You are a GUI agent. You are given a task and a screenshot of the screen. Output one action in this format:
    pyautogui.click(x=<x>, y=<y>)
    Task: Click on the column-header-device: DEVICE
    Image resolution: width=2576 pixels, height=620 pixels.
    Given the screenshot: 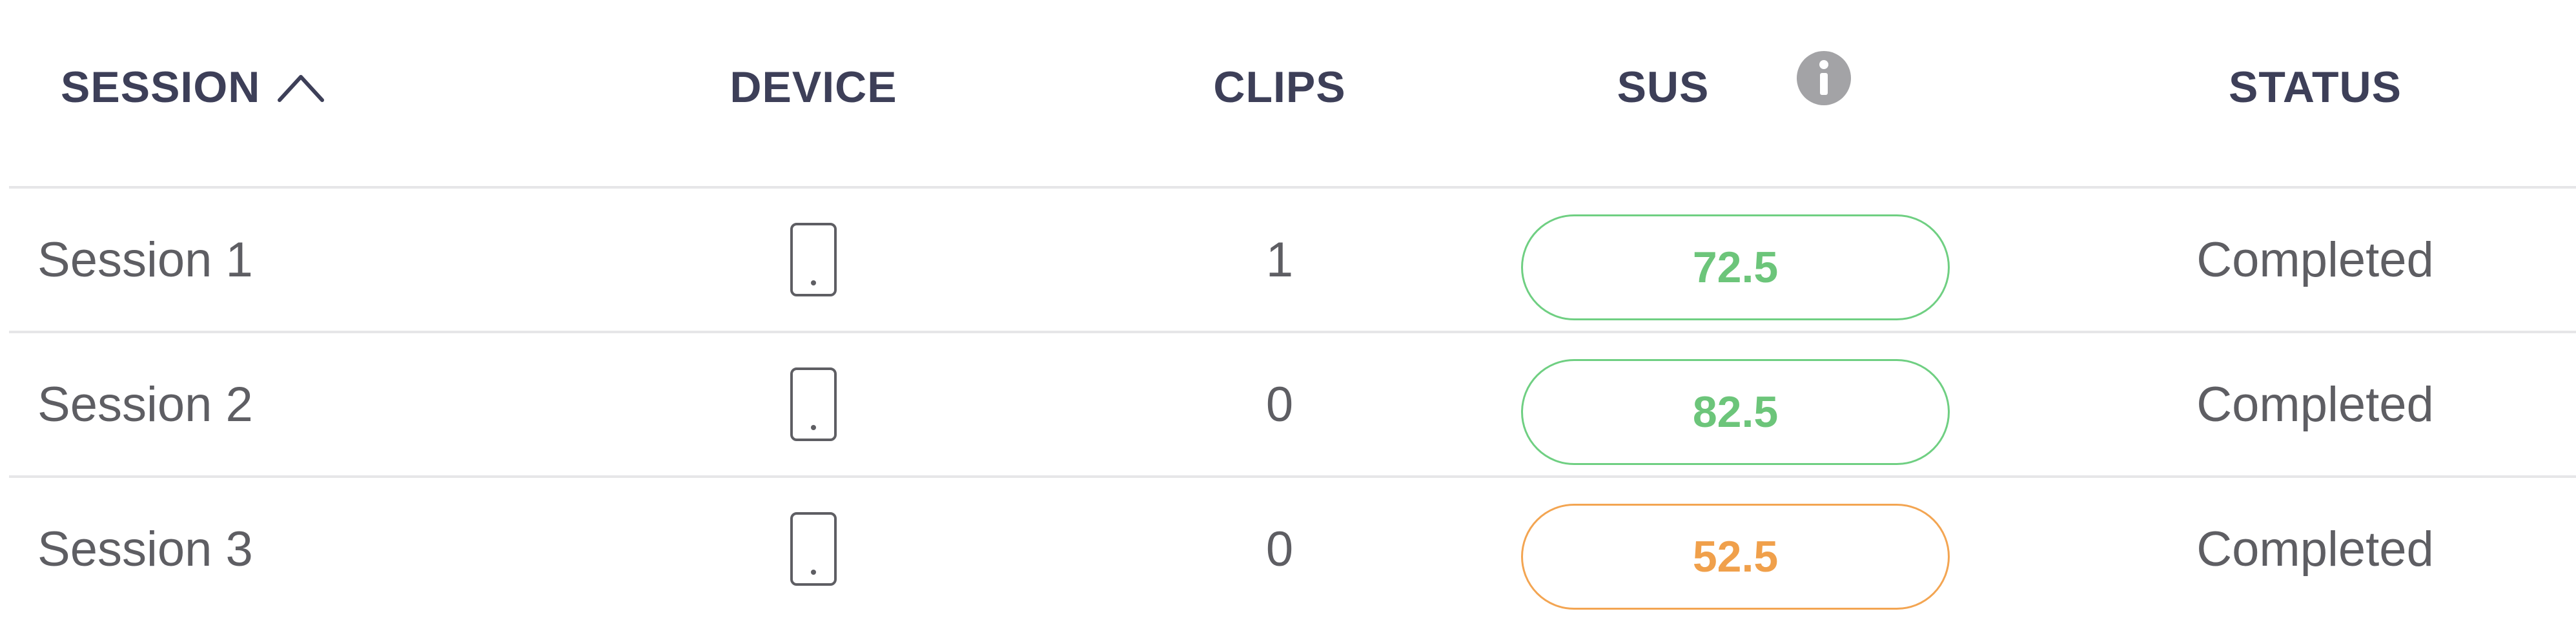 What is the action you would take?
    pyautogui.click(x=813, y=87)
    